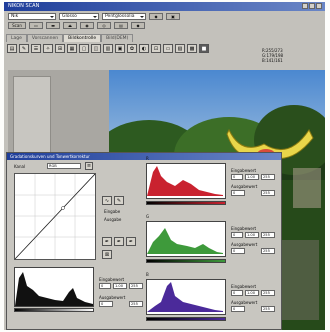 This screenshot has height=332, width=330. I want to click on auto-contrast-icon: ⊠, so click(107, 254).